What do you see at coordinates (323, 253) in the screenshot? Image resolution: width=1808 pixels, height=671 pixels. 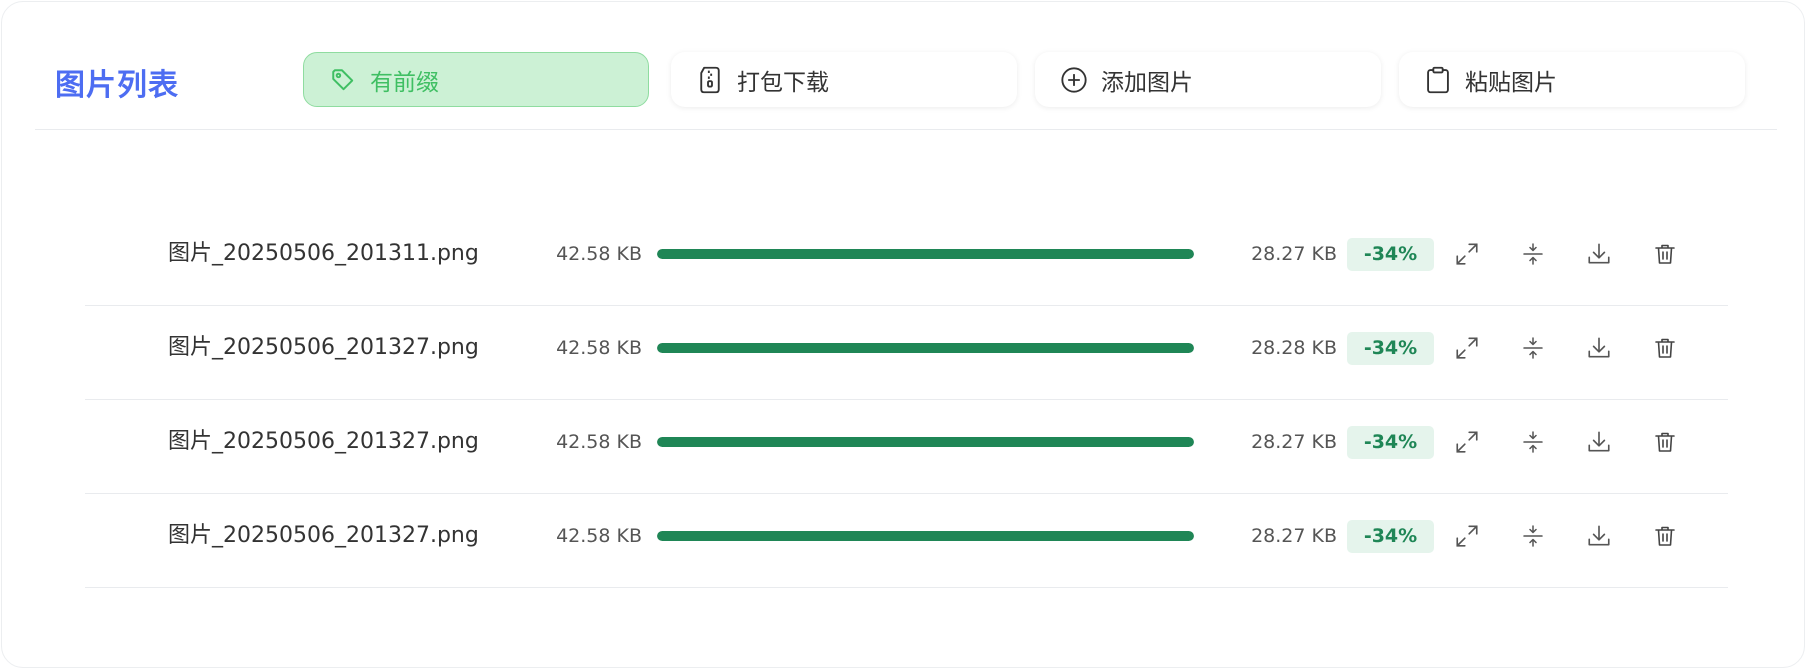 I see `file-name: 图片_20250506_201311.png` at bounding box center [323, 253].